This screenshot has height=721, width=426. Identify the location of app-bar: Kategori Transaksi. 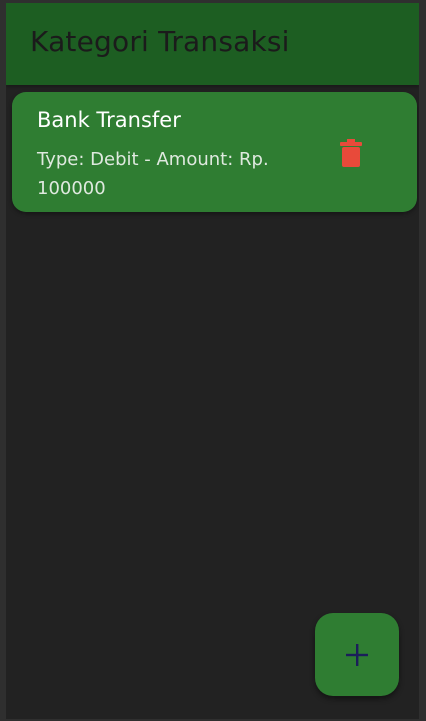
(212, 44).